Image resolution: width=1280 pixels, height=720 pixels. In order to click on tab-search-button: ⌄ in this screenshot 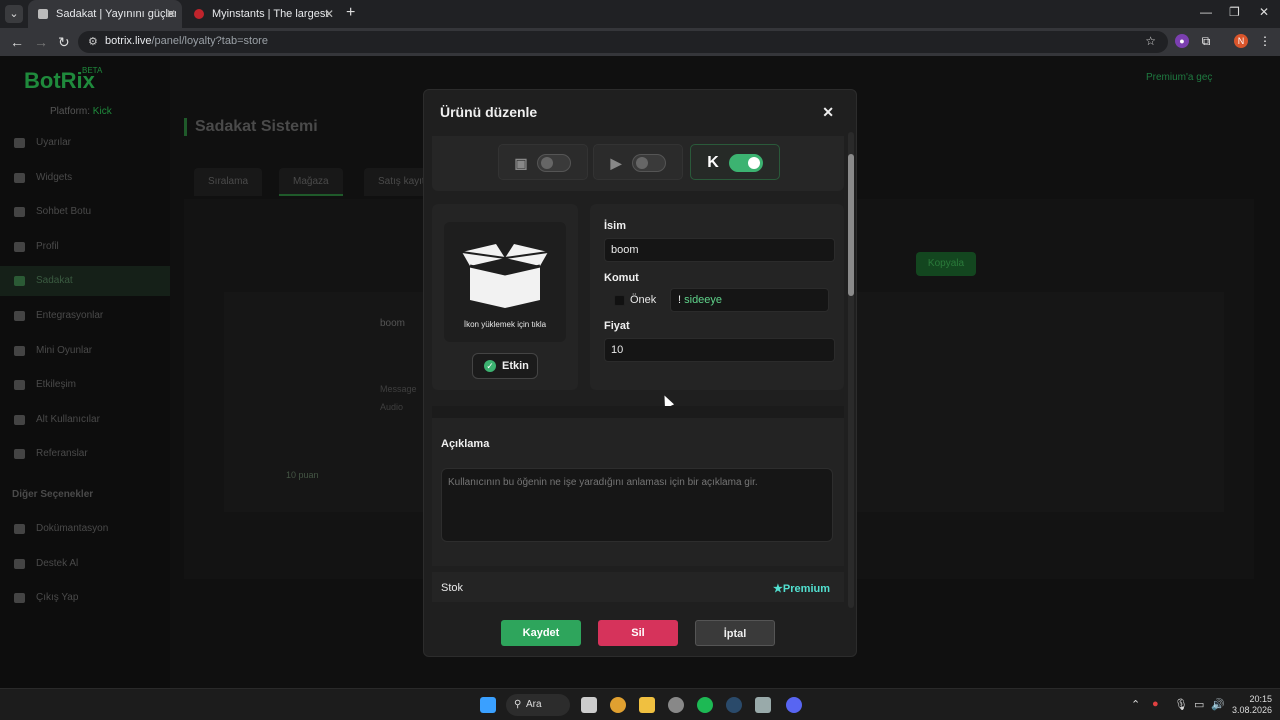, I will do `click(14, 14)`.